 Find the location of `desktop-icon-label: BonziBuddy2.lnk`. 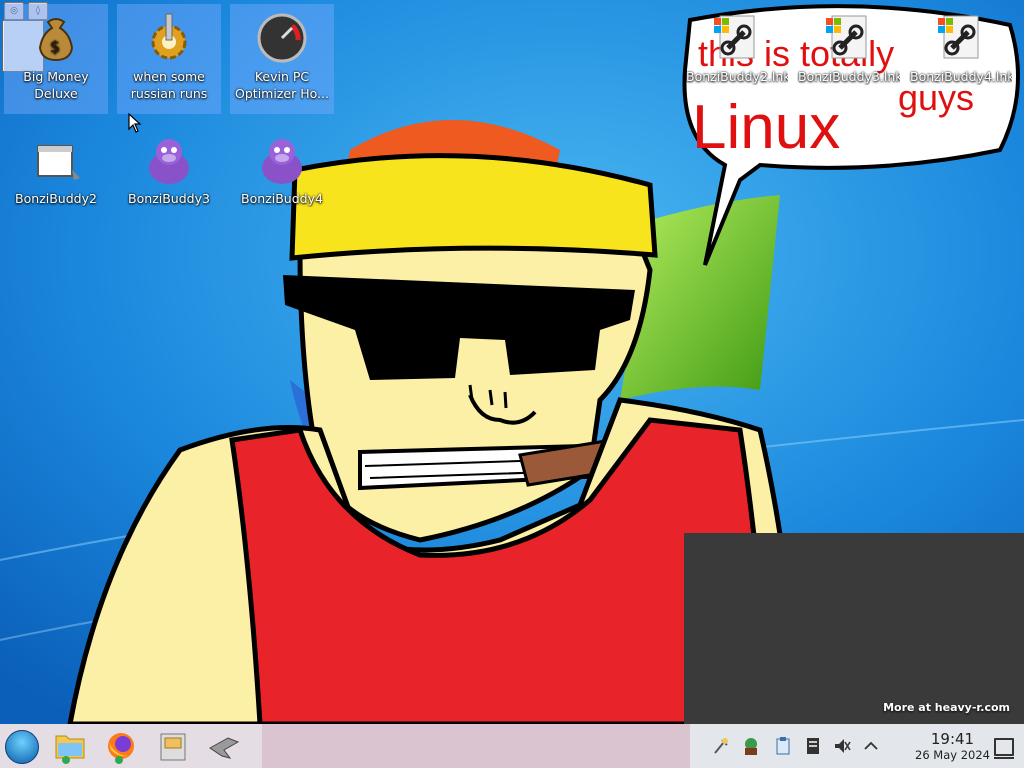

desktop-icon-label: BonziBuddy2.lnk is located at coordinates (737, 76).